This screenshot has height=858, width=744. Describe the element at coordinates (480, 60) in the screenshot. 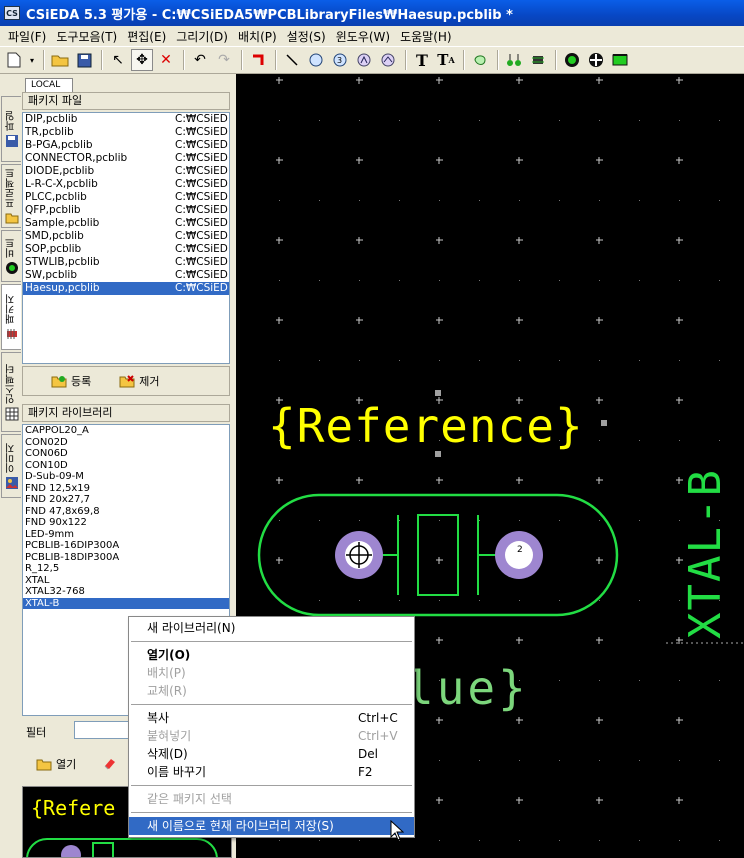

I see `polygon-icon` at that location.